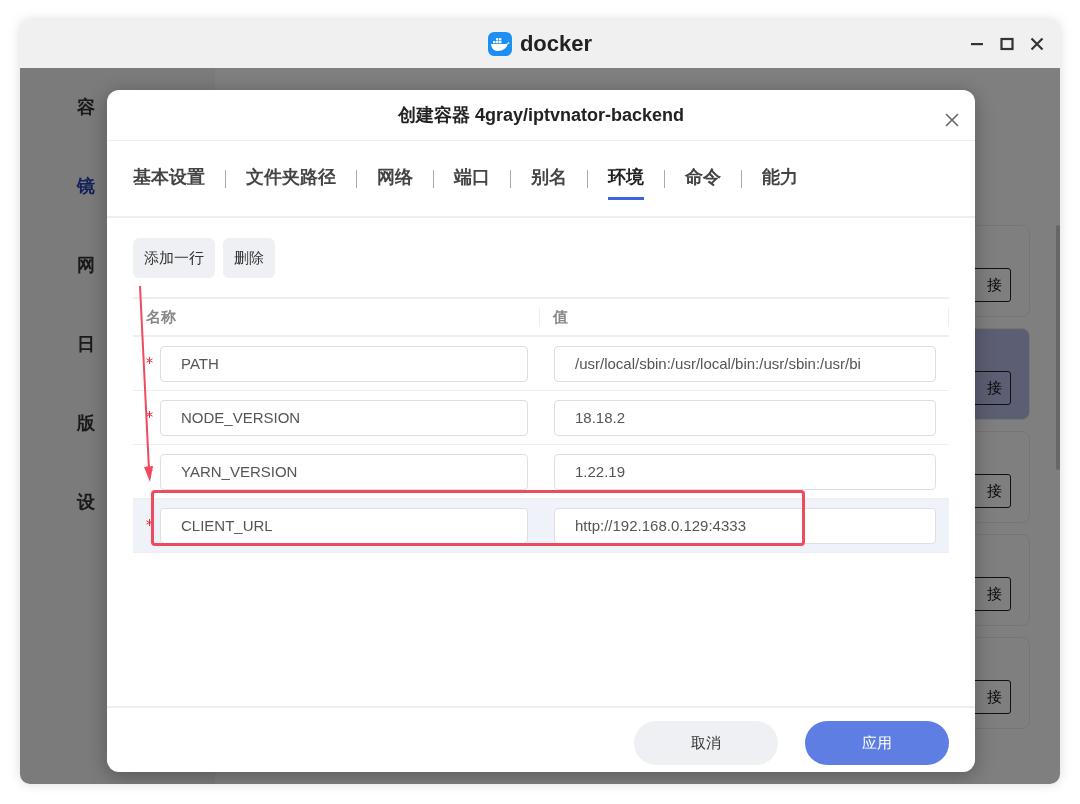  Describe the element at coordinates (706, 743) in the screenshot. I see `cancel-button: 取消` at that location.